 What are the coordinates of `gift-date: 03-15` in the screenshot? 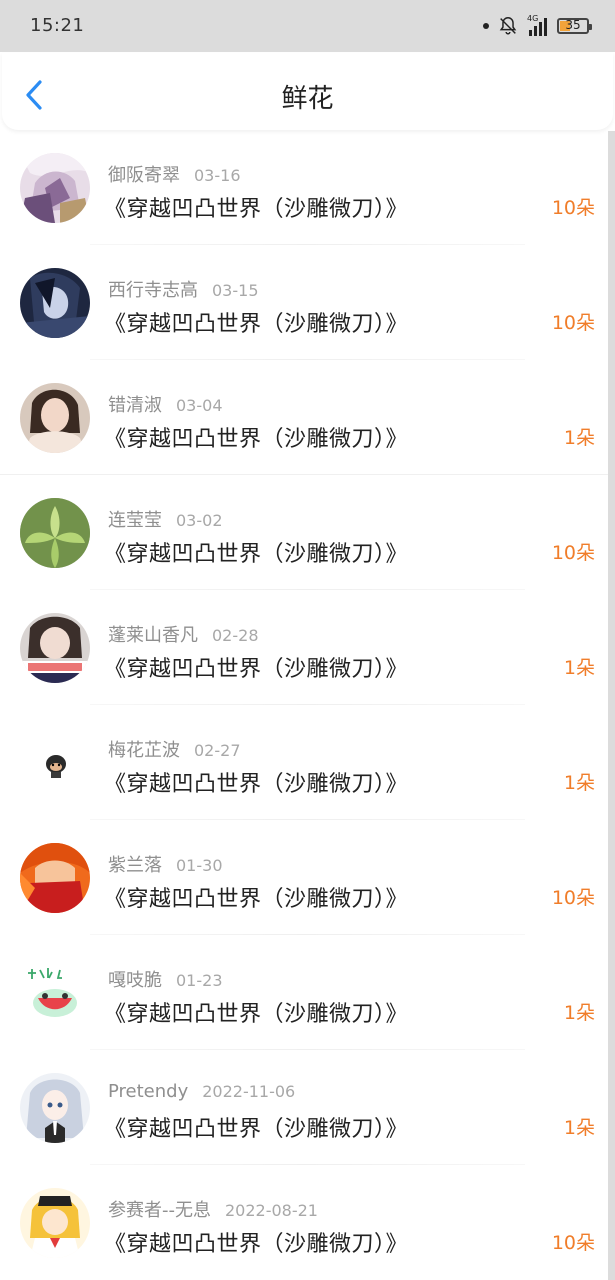 It's located at (235, 290).